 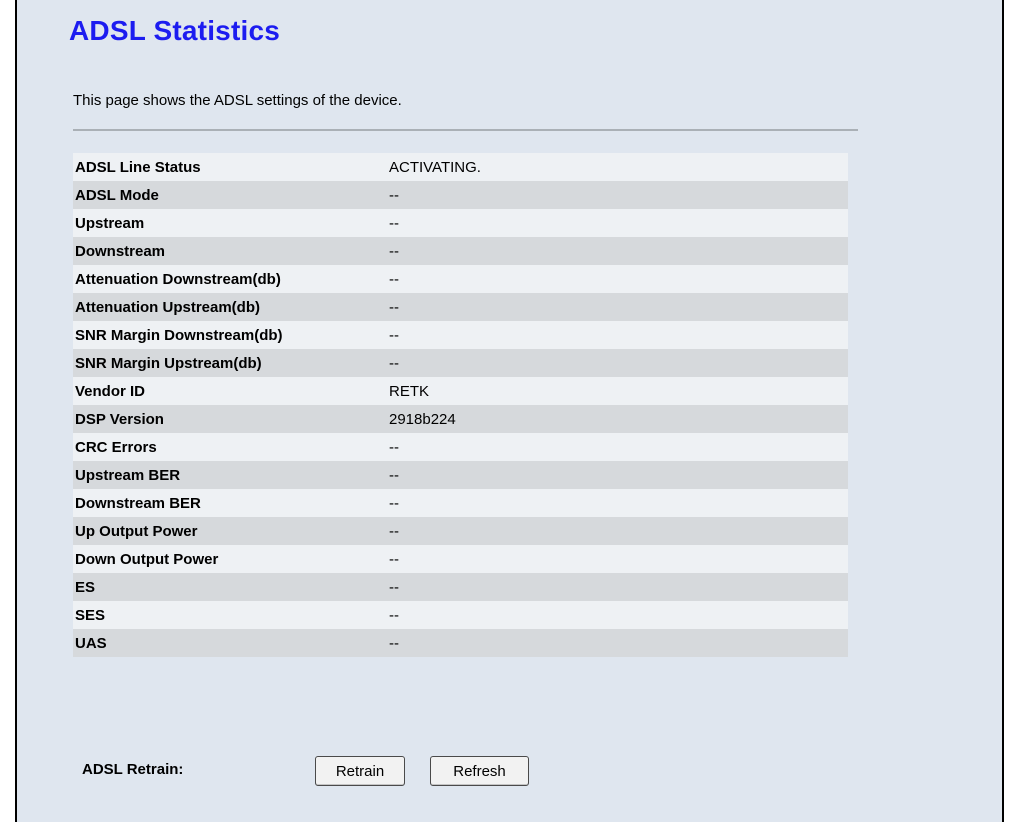 What do you see at coordinates (617, 279) in the screenshot?
I see `stat-value-attenuation-downstream: --` at bounding box center [617, 279].